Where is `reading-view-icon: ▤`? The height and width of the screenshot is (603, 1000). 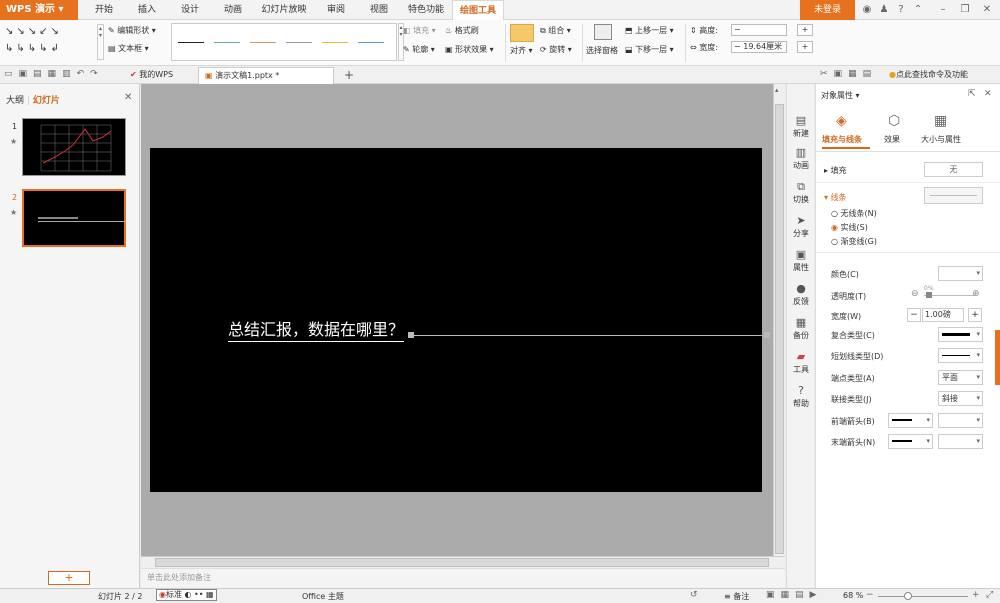 reading-view-icon: ▤ is located at coordinates (802, 595).